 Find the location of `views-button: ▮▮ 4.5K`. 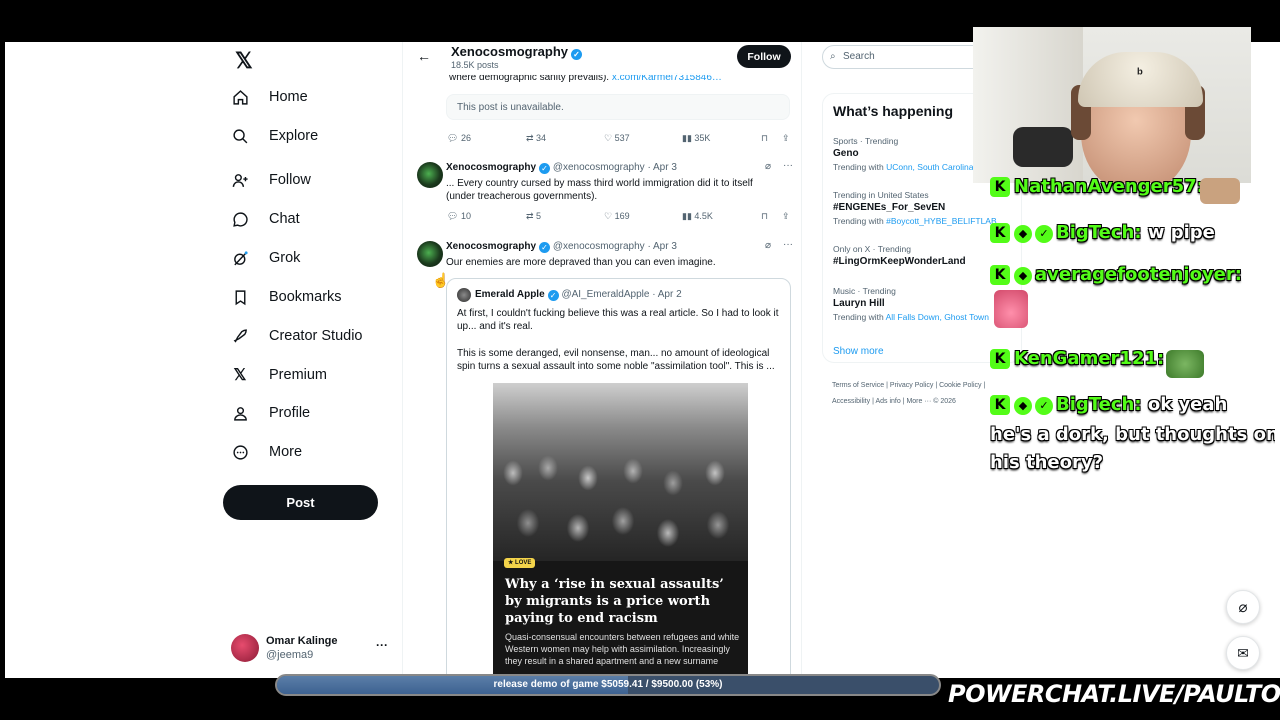

views-button: ▮▮ 4.5K is located at coordinates (697, 216).